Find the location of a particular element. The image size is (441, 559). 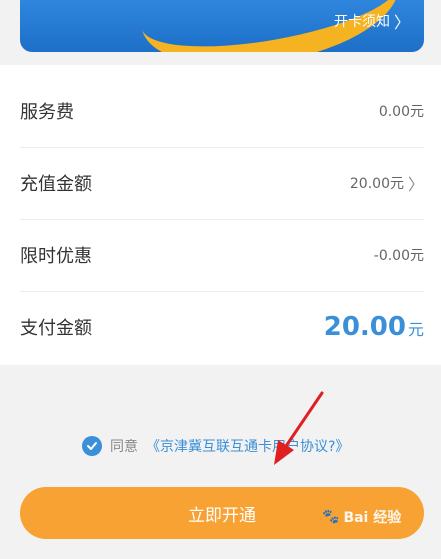

row-pay-amount: 支付金额 20.00 元 is located at coordinates (222, 327).